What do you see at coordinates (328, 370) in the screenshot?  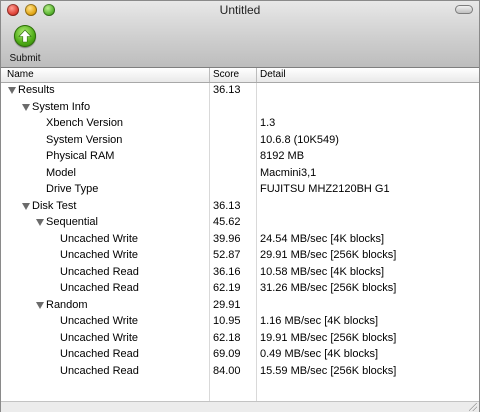 I see `row-detail: 15.59 MB/sec [256K blocks]` at bounding box center [328, 370].